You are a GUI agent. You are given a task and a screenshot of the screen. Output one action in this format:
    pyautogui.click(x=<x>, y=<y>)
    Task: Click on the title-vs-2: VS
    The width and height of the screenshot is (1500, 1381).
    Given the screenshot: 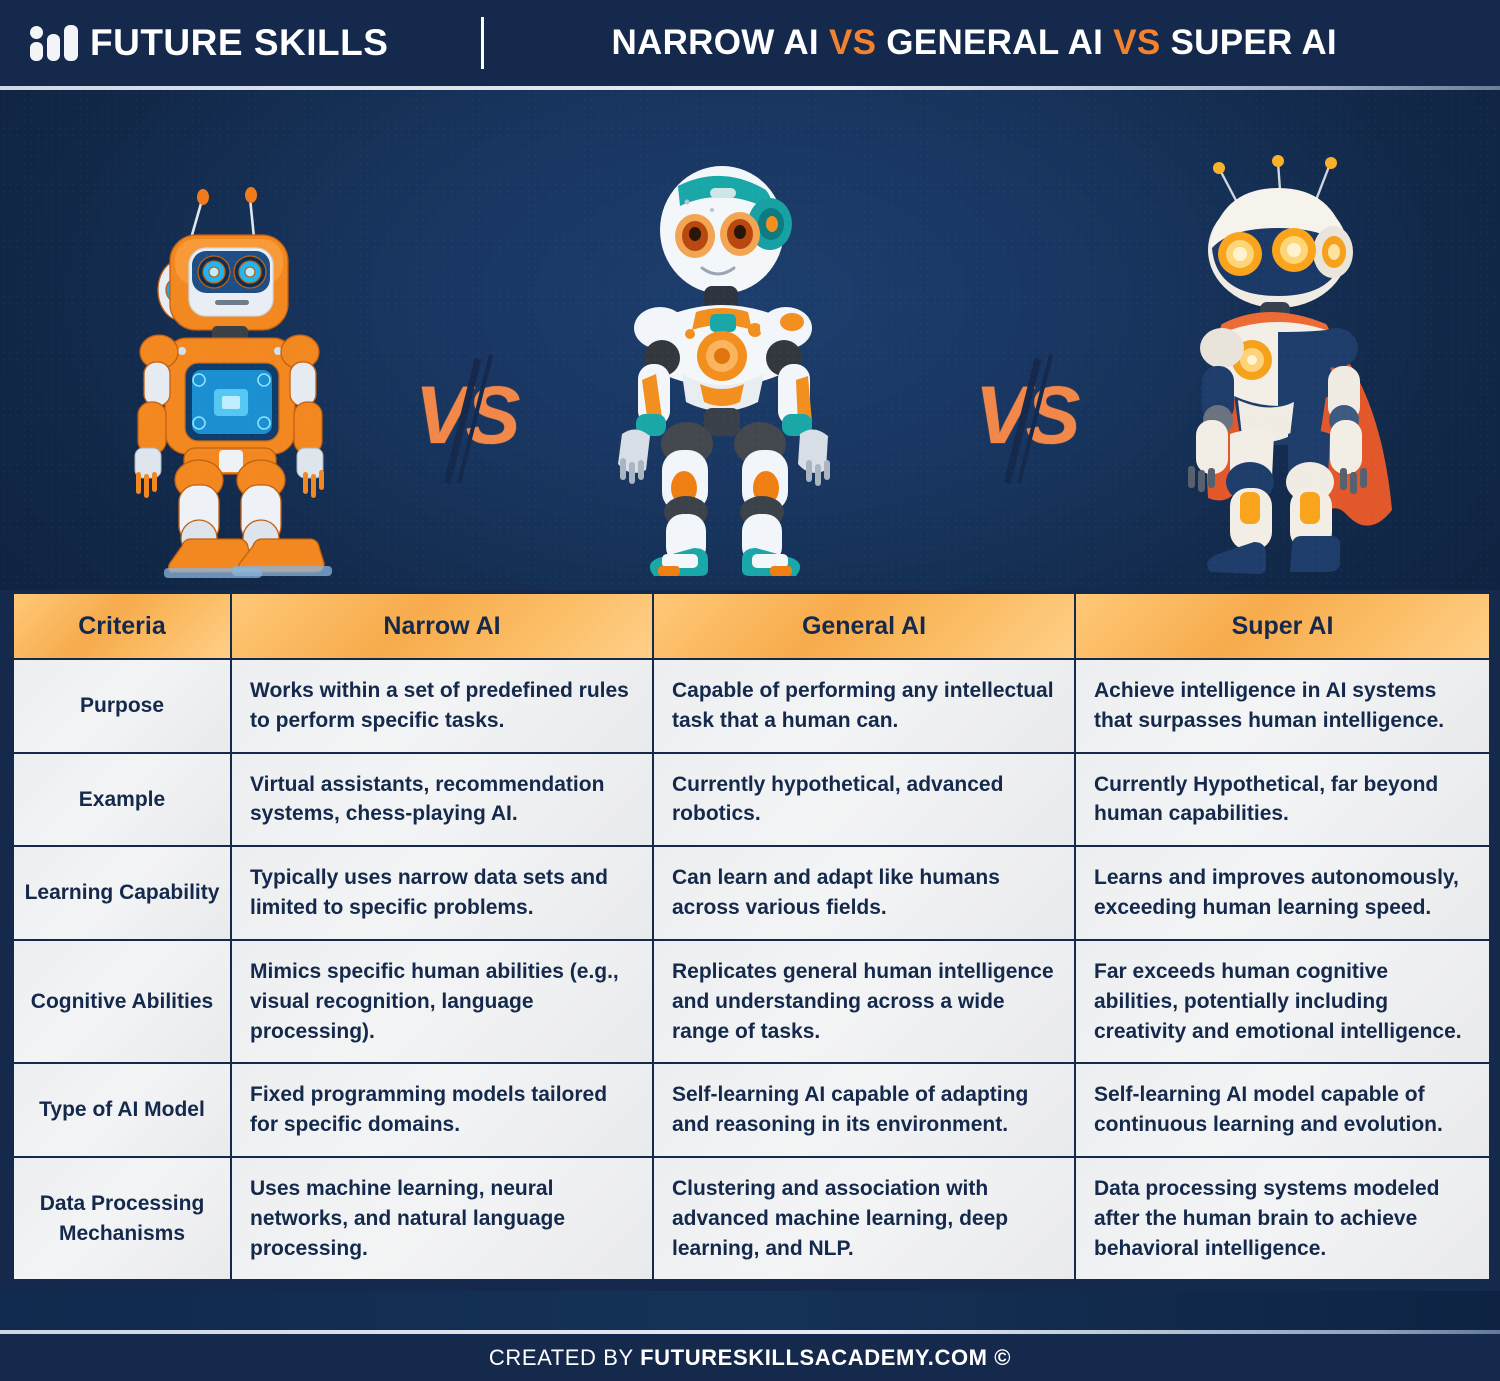 What is the action you would take?
    pyautogui.click(x=1137, y=42)
    